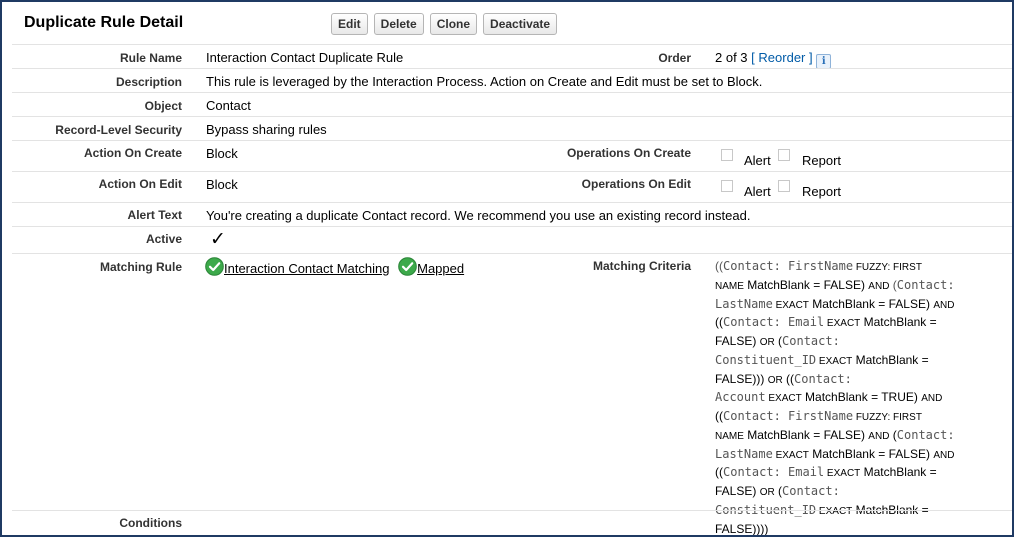  What do you see at coordinates (228, 105) in the screenshot?
I see `object-value: Contact` at bounding box center [228, 105].